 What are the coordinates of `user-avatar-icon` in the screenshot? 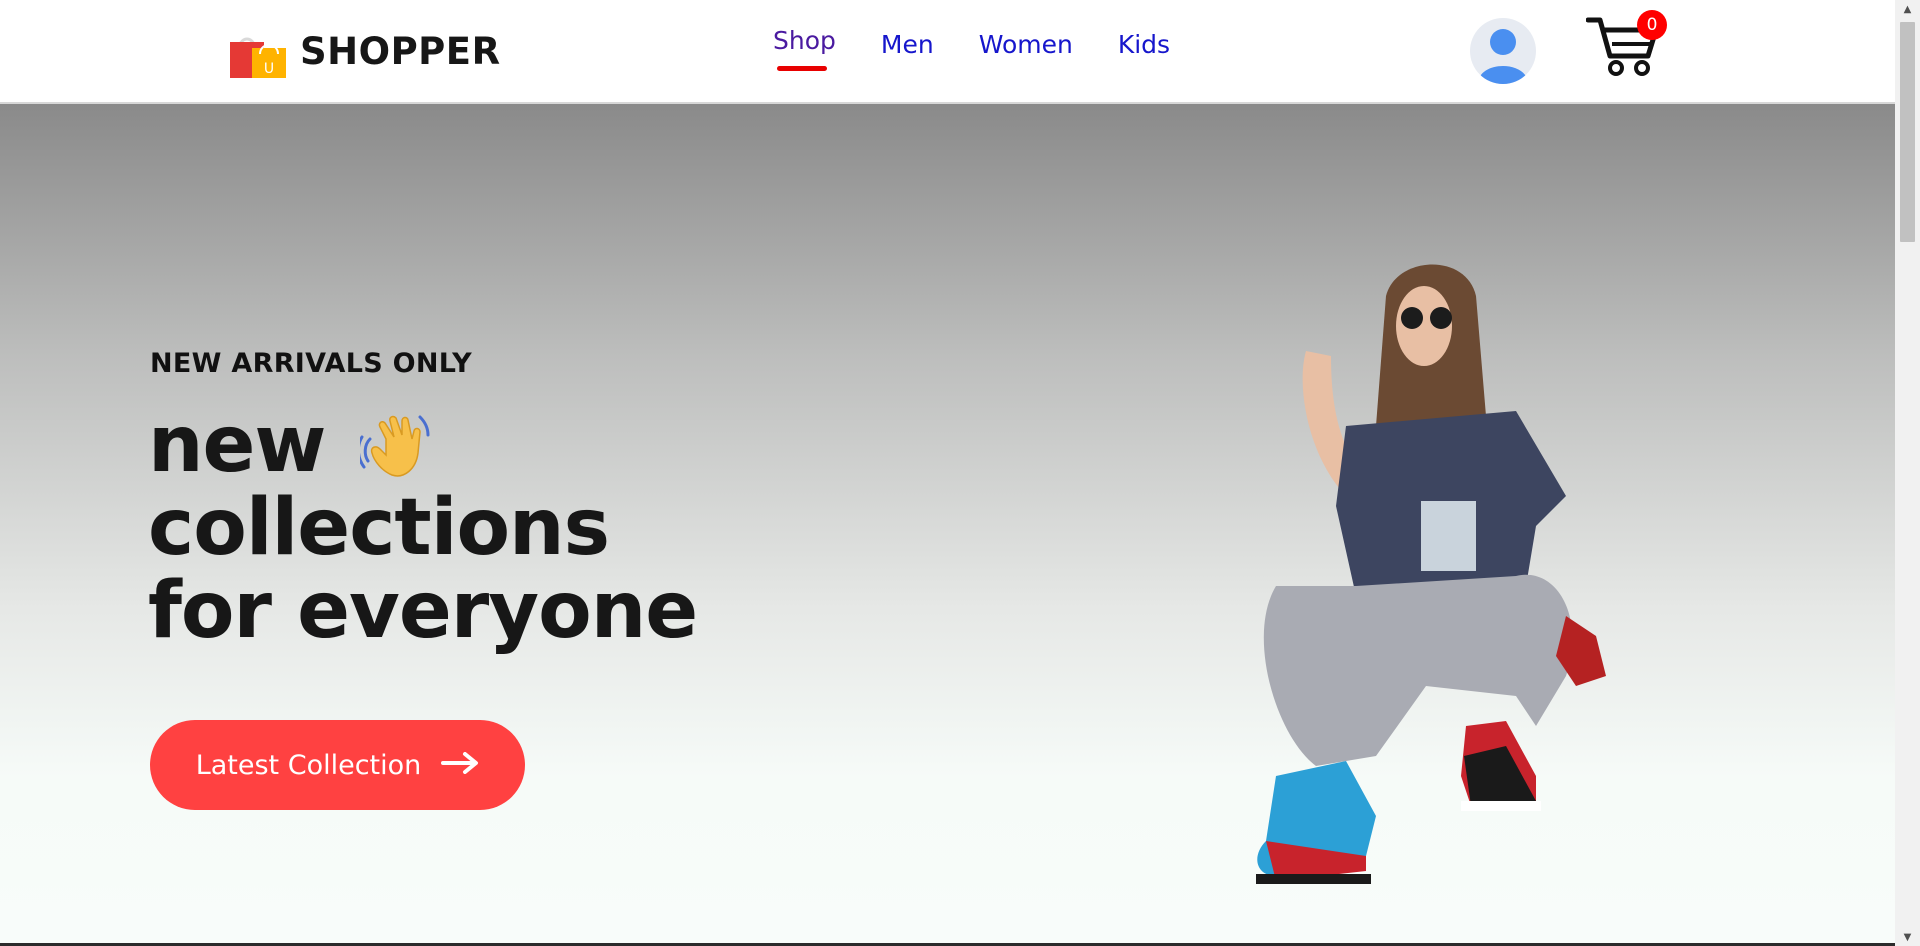 It's located at (1503, 51).